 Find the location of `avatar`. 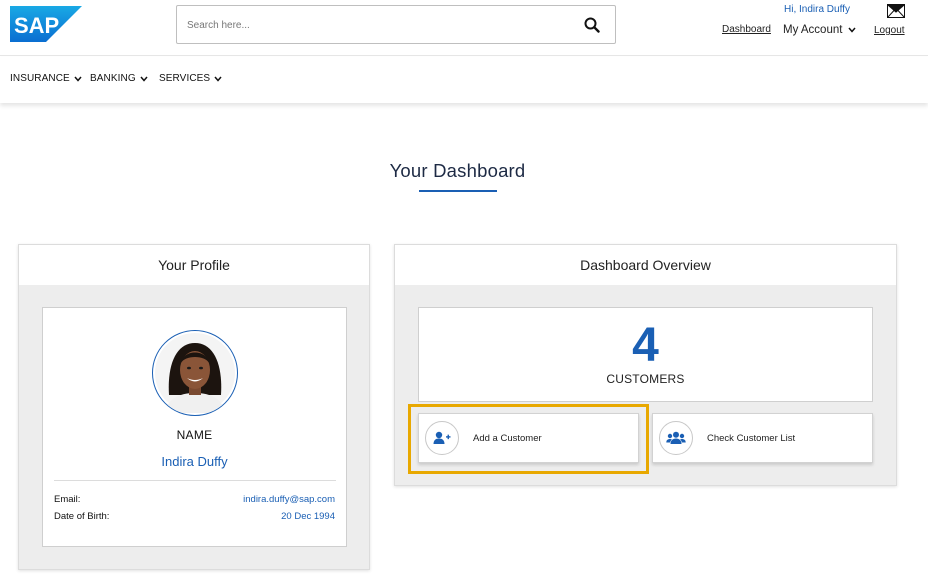

avatar is located at coordinates (195, 373).